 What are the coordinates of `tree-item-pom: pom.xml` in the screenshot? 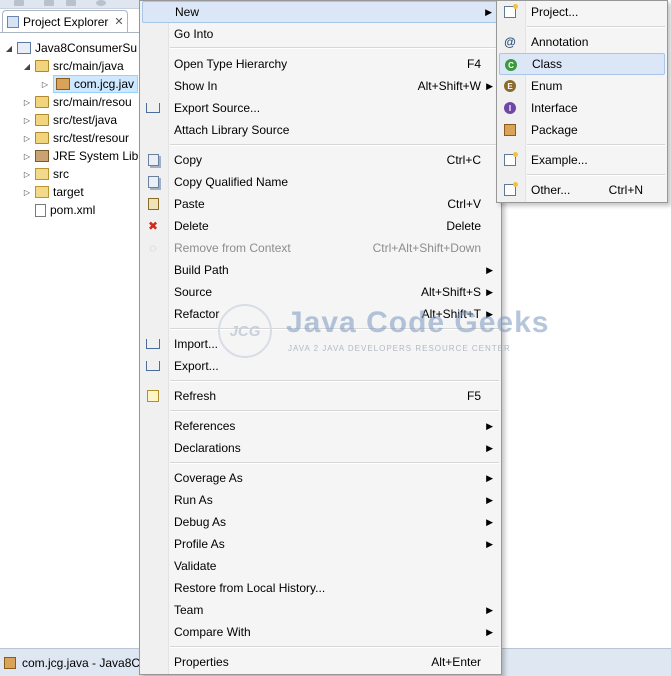 It's located at (58, 210).